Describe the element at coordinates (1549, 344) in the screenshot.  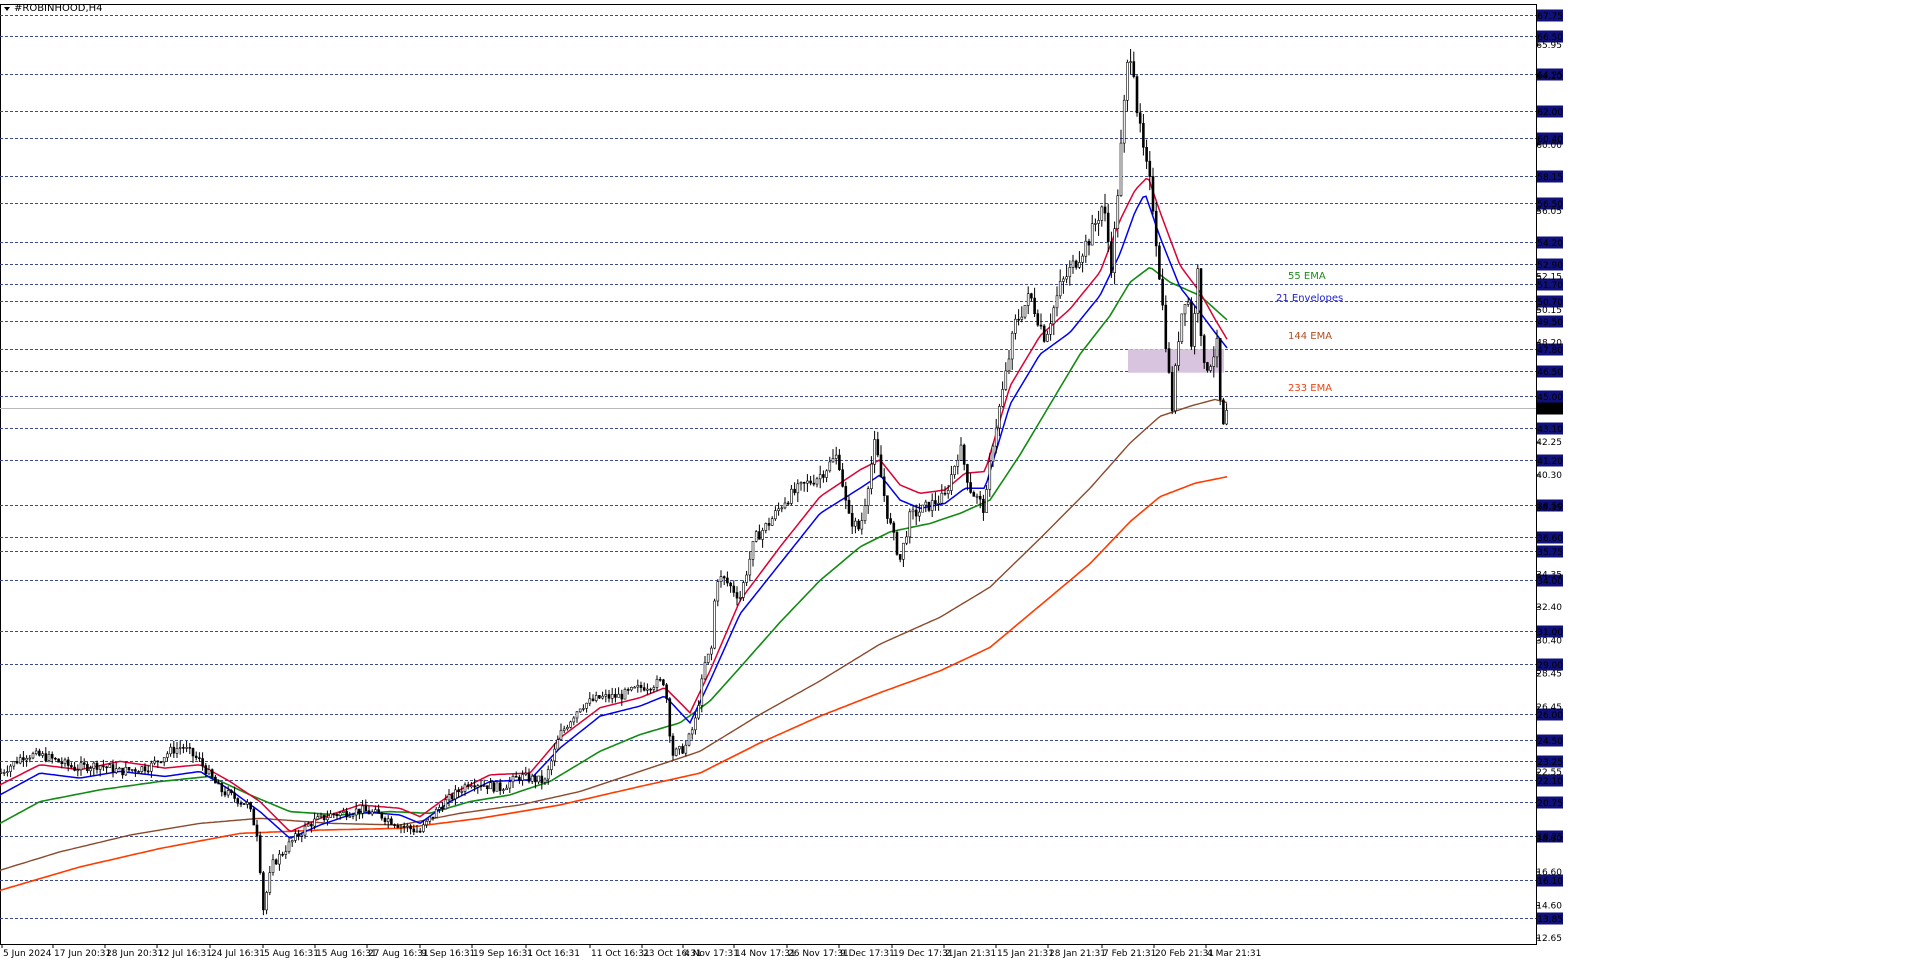
I see `price-tick-label: 48.20` at that location.